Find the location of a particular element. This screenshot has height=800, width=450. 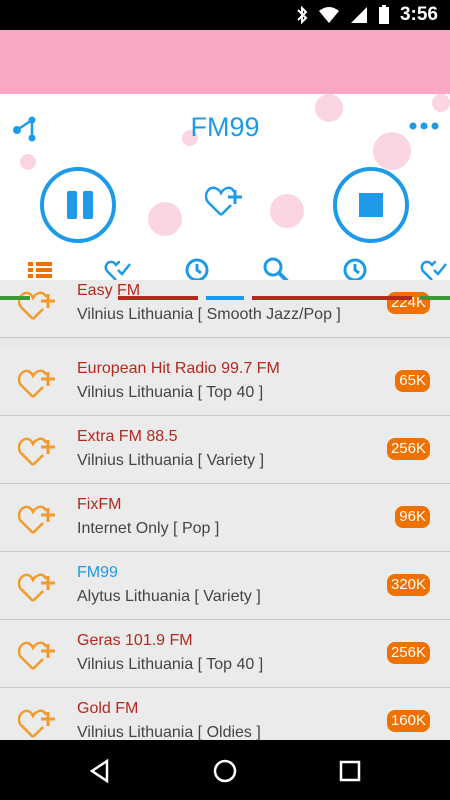

station-name: Geras 101.9 FM is located at coordinates (135, 640).